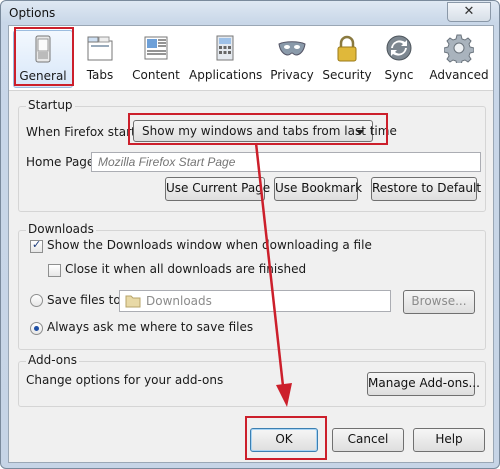 Image resolution: width=500 pixels, height=469 pixels. I want to click on tab-sync: Sync, so click(399, 58).